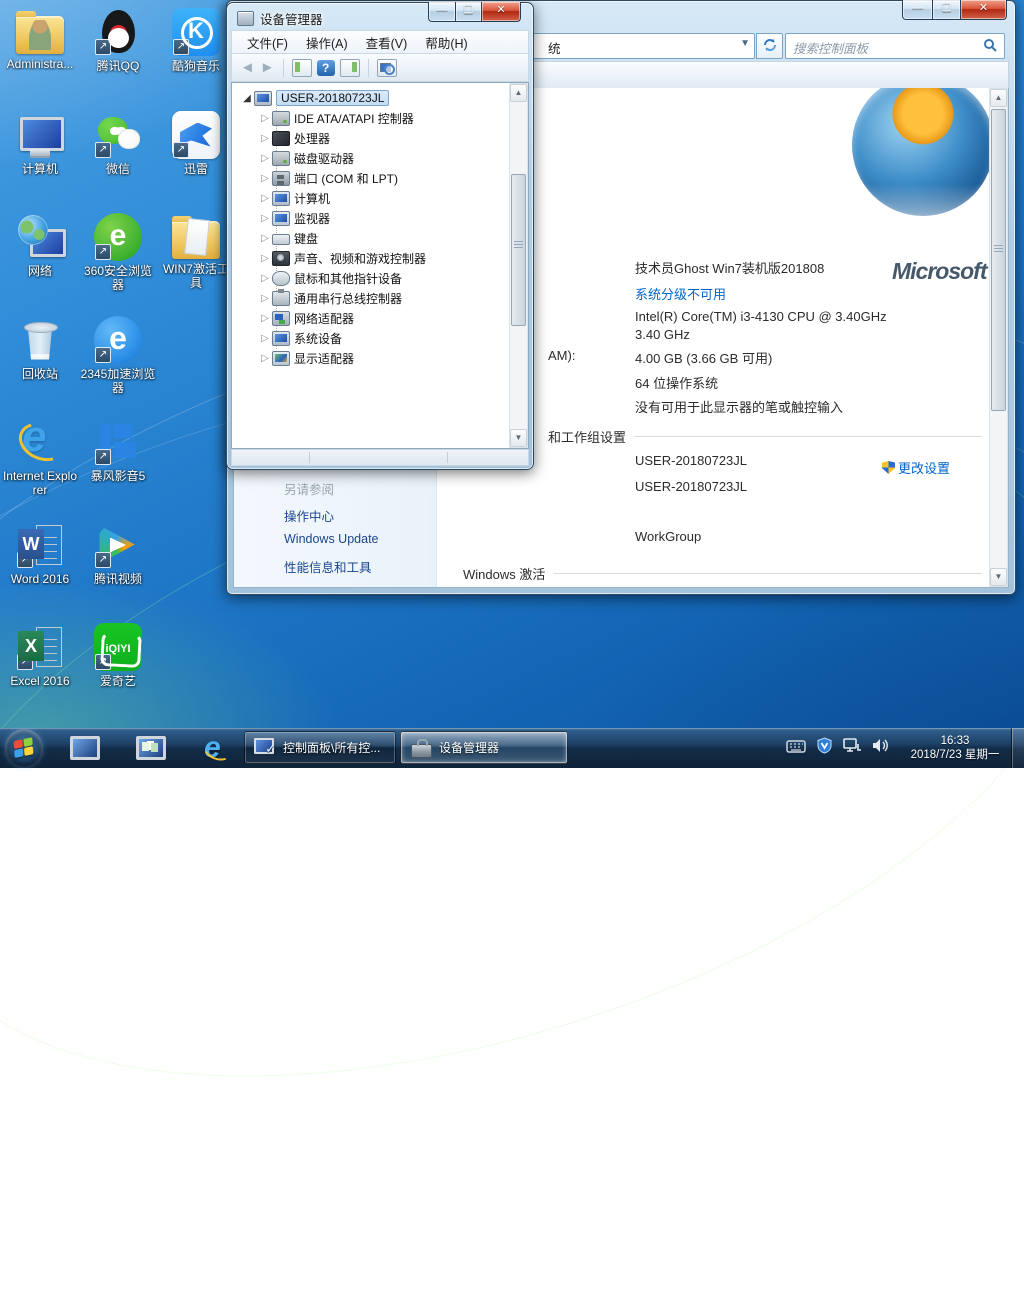 This screenshot has width=1024, height=1306. Describe the element at coordinates (267, 42) in the screenshot. I see `menu-item: 文件(F)` at that location.